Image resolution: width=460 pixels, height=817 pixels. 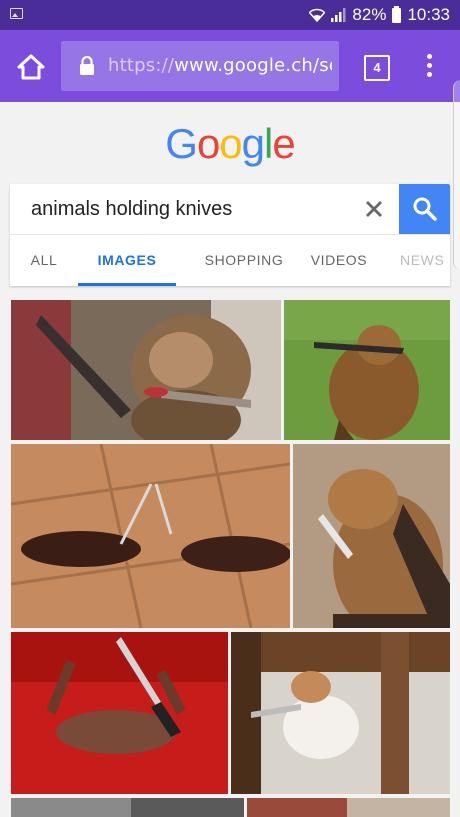 I want to click on tab-switcher-button: 4, so click(x=377, y=68).